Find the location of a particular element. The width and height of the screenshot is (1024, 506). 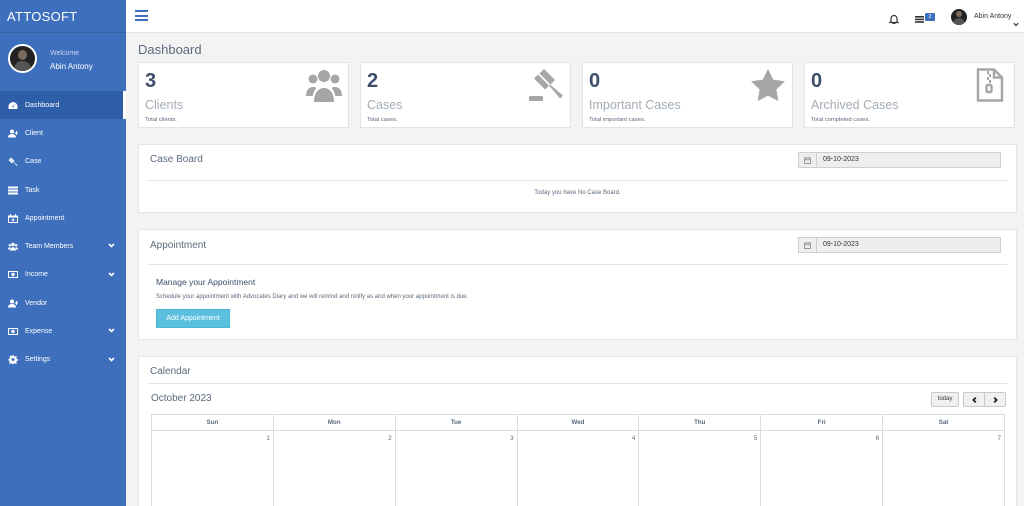

stat-label: Clients is located at coordinates (164, 105).